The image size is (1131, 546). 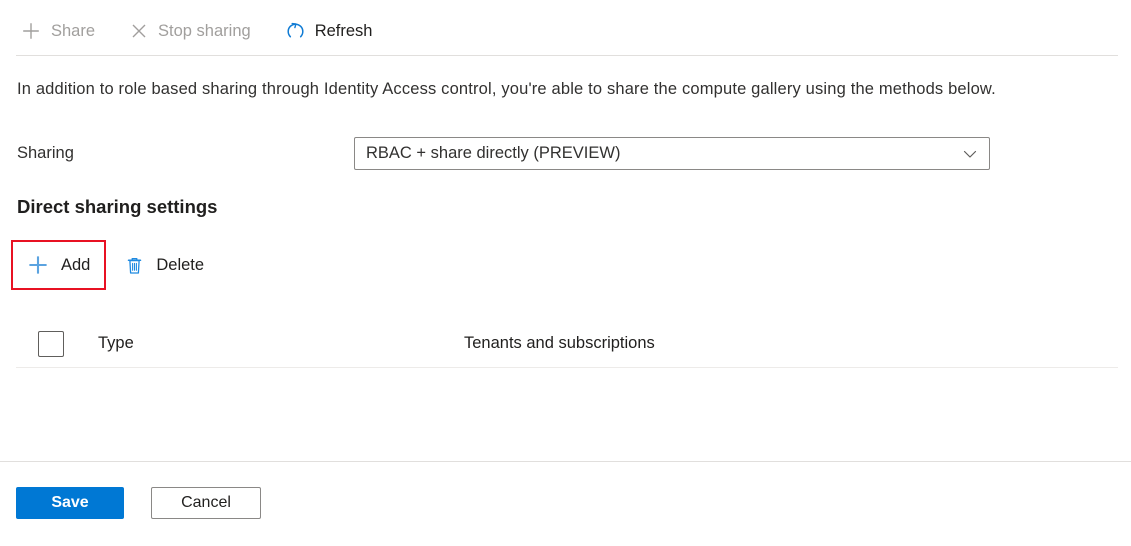 I want to click on toolbar-divider, so click(x=567, y=55).